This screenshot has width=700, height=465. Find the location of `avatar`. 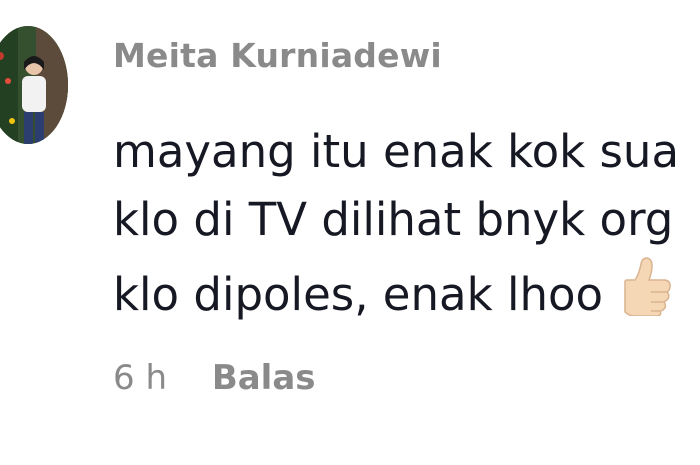

avatar is located at coordinates (34, 85).